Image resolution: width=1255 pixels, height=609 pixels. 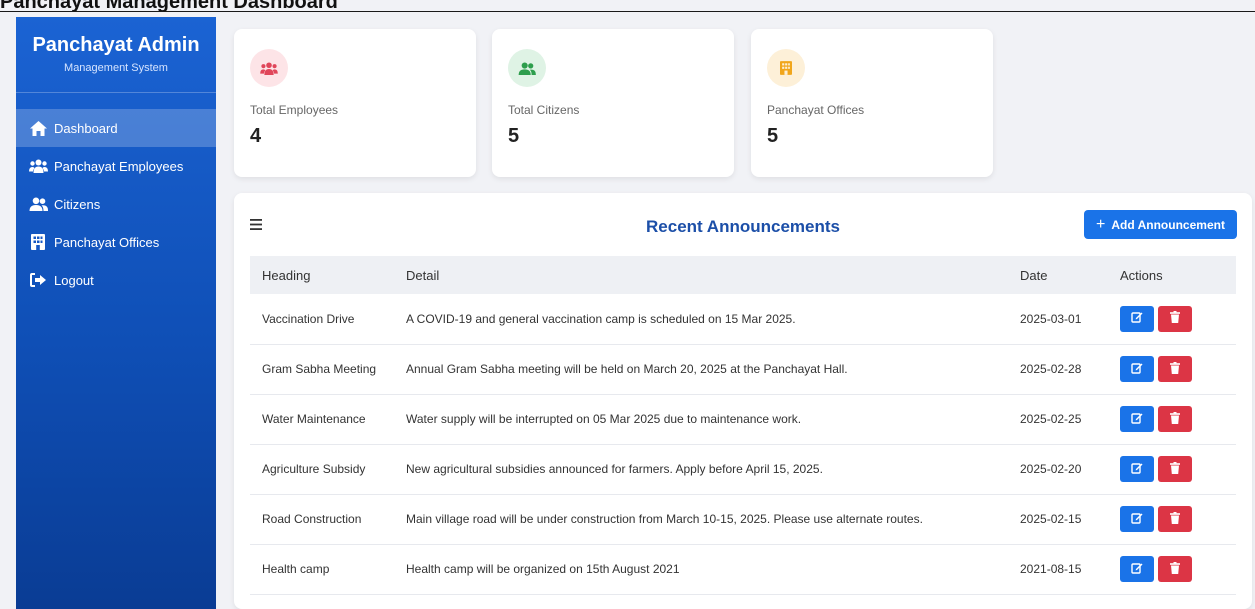 What do you see at coordinates (423, 275) in the screenshot?
I see `column-header-detail: Detail` at bounding box center [423, 275].